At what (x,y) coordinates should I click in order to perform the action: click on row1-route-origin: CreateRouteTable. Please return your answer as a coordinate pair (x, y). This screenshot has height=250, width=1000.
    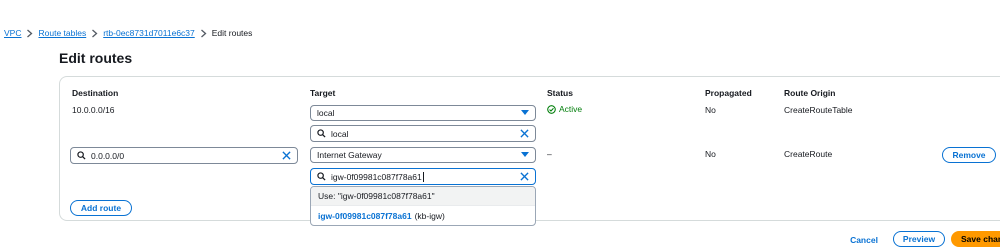
    Looking at the image, I should click on (818, 110).